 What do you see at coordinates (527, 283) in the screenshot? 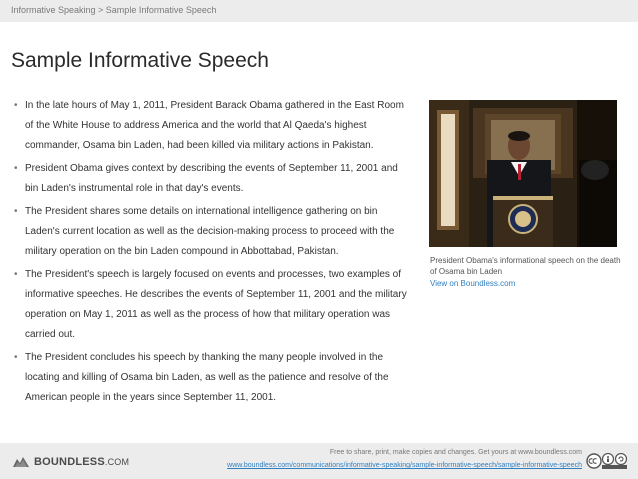
I see `view-on-boundless-link: View on Boundless.com` at bounding box center [527, 283].